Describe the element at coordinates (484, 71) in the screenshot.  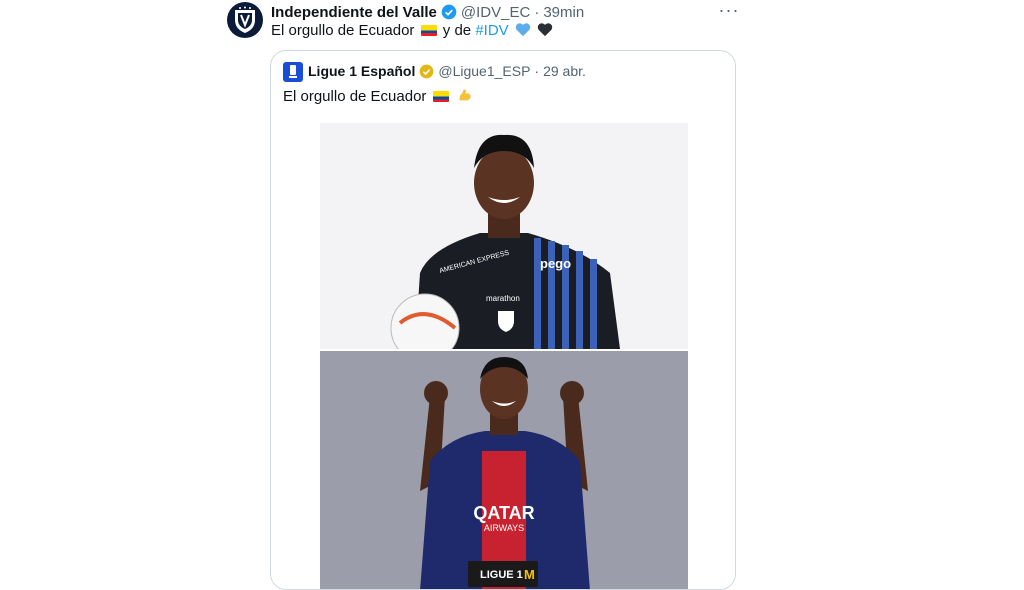
I see `quoted-handle: @Ligue1_ESP` at that location.